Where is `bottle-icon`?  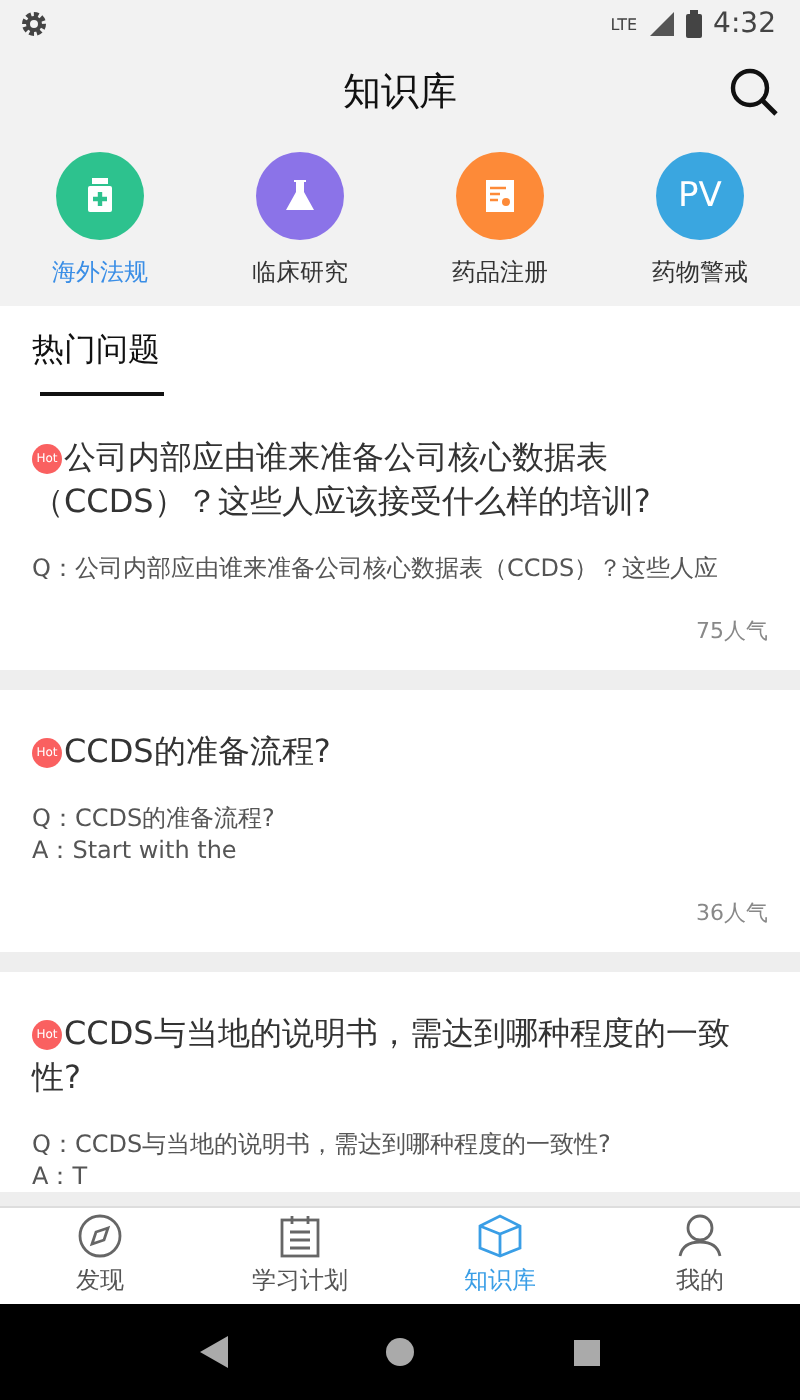 bottle-icon is located at coordinates (100, 196).